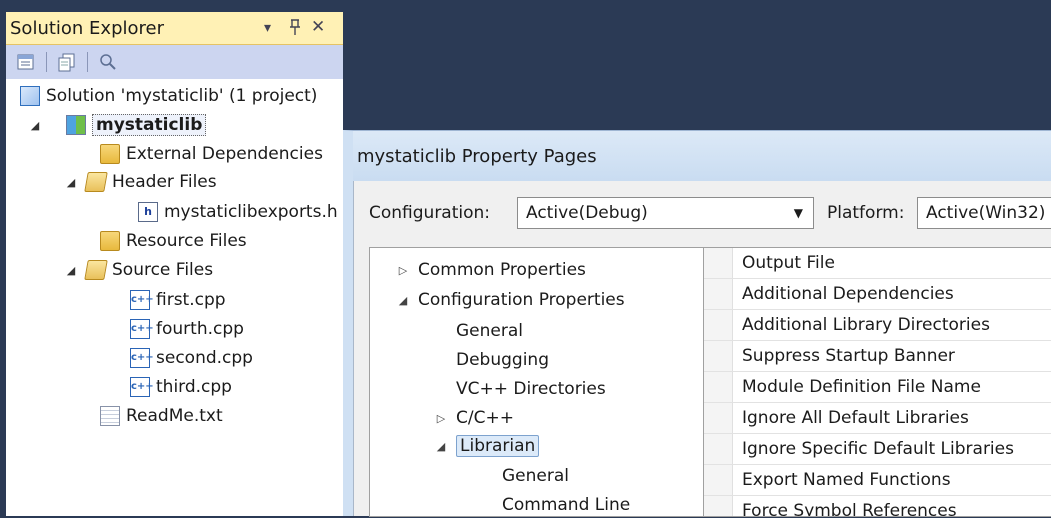 The image size is (1051, 518). I want to click on tree-item-label: Resource Files, so click(186, 241).